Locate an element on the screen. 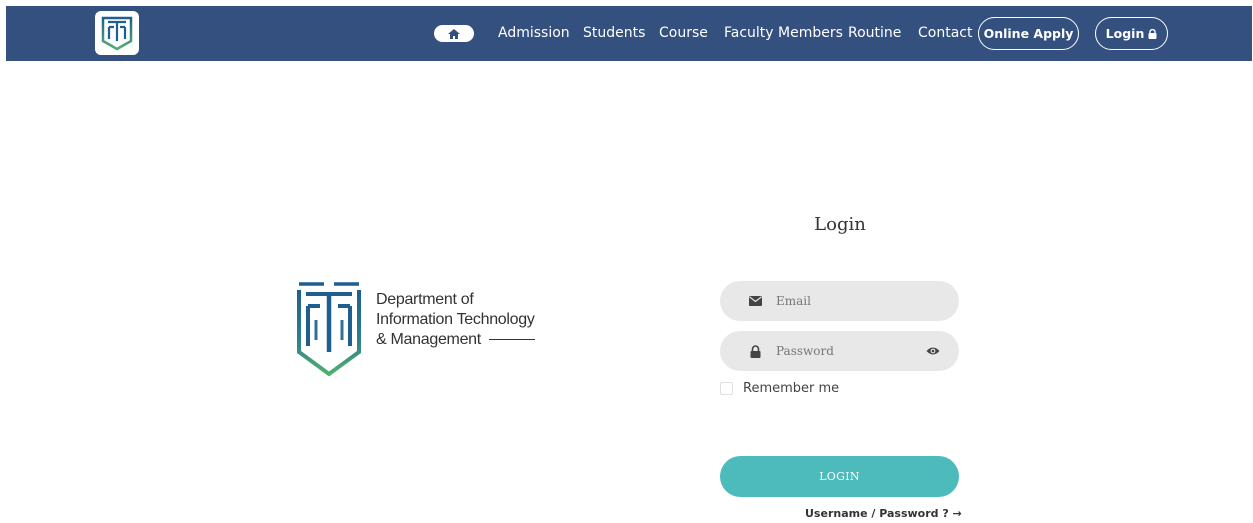  envelope-icon is located at coordinates (755, 301).